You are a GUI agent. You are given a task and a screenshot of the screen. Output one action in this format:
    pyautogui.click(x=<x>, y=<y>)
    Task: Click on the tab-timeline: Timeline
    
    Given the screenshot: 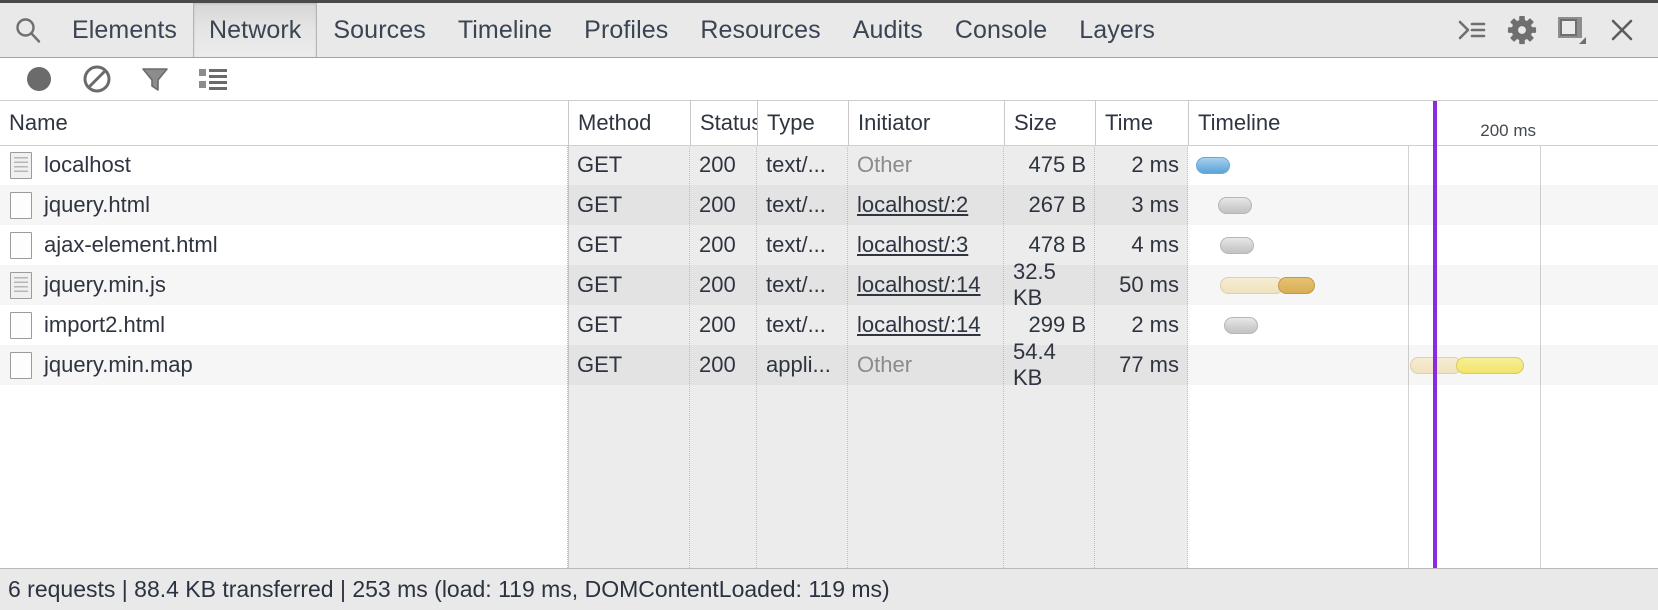 What is the action you would take?
    pyautogui.click(x=505, y=30)
    